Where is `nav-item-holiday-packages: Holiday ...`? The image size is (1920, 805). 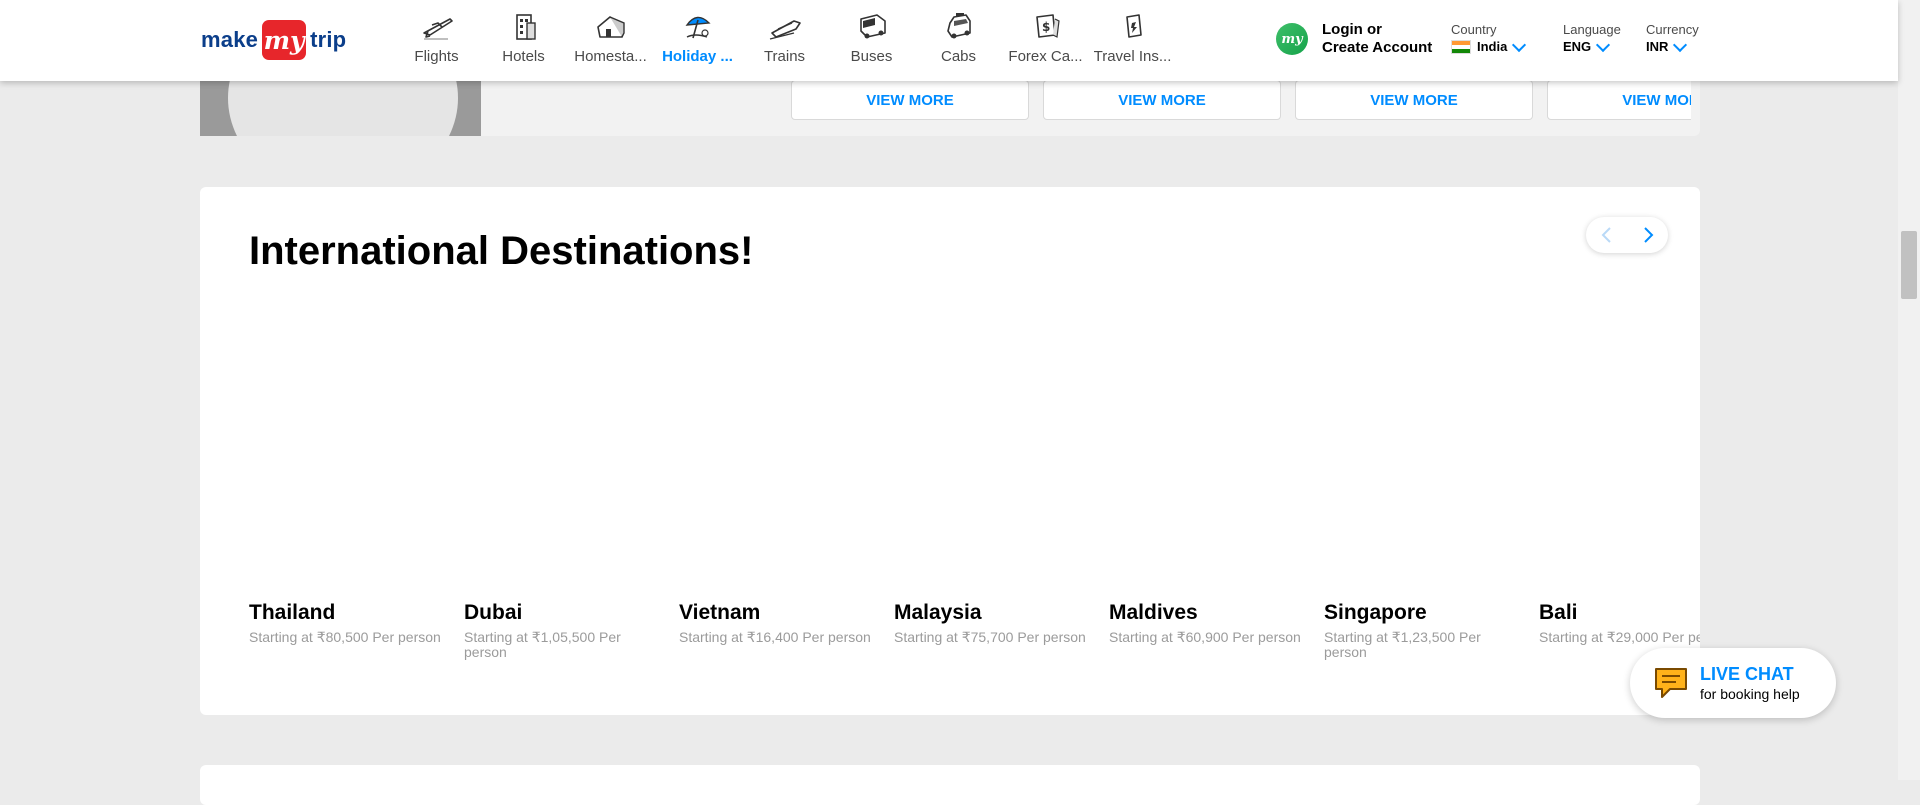 nav-item-holiday-packages: Holiday ... is located at coordinates (697, 40).